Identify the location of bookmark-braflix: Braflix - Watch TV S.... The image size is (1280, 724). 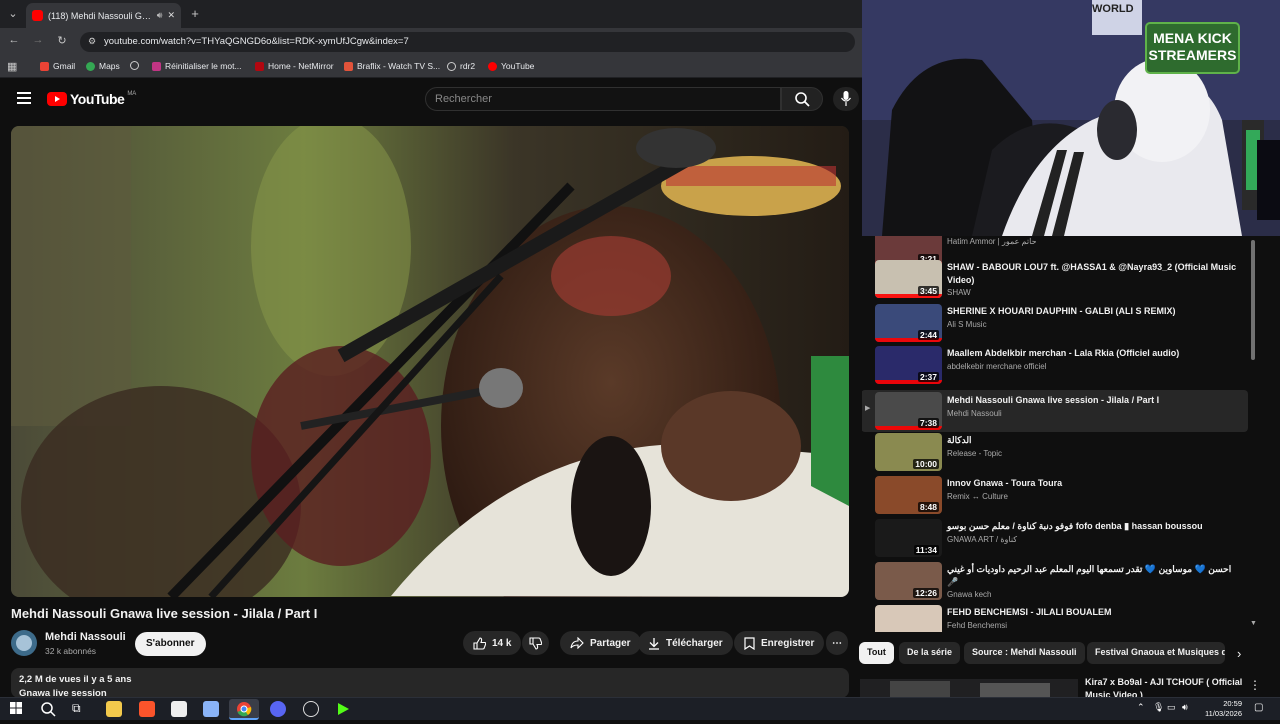
(392, 66).